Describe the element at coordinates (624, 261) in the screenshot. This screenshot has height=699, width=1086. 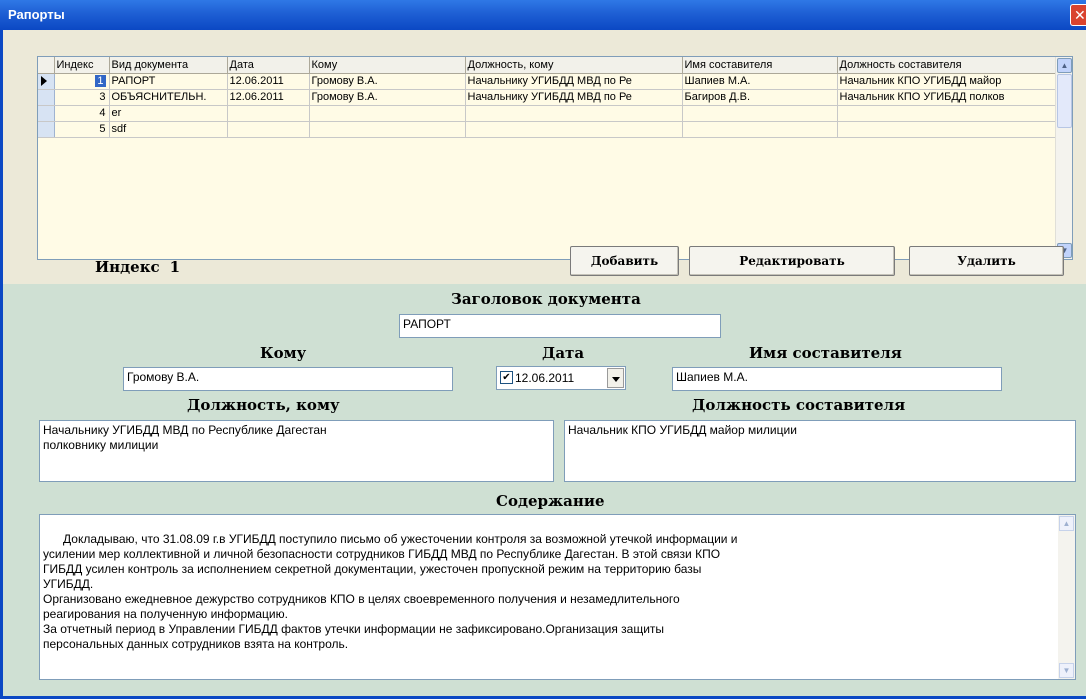
I see `add-button: Добавить` at that location.